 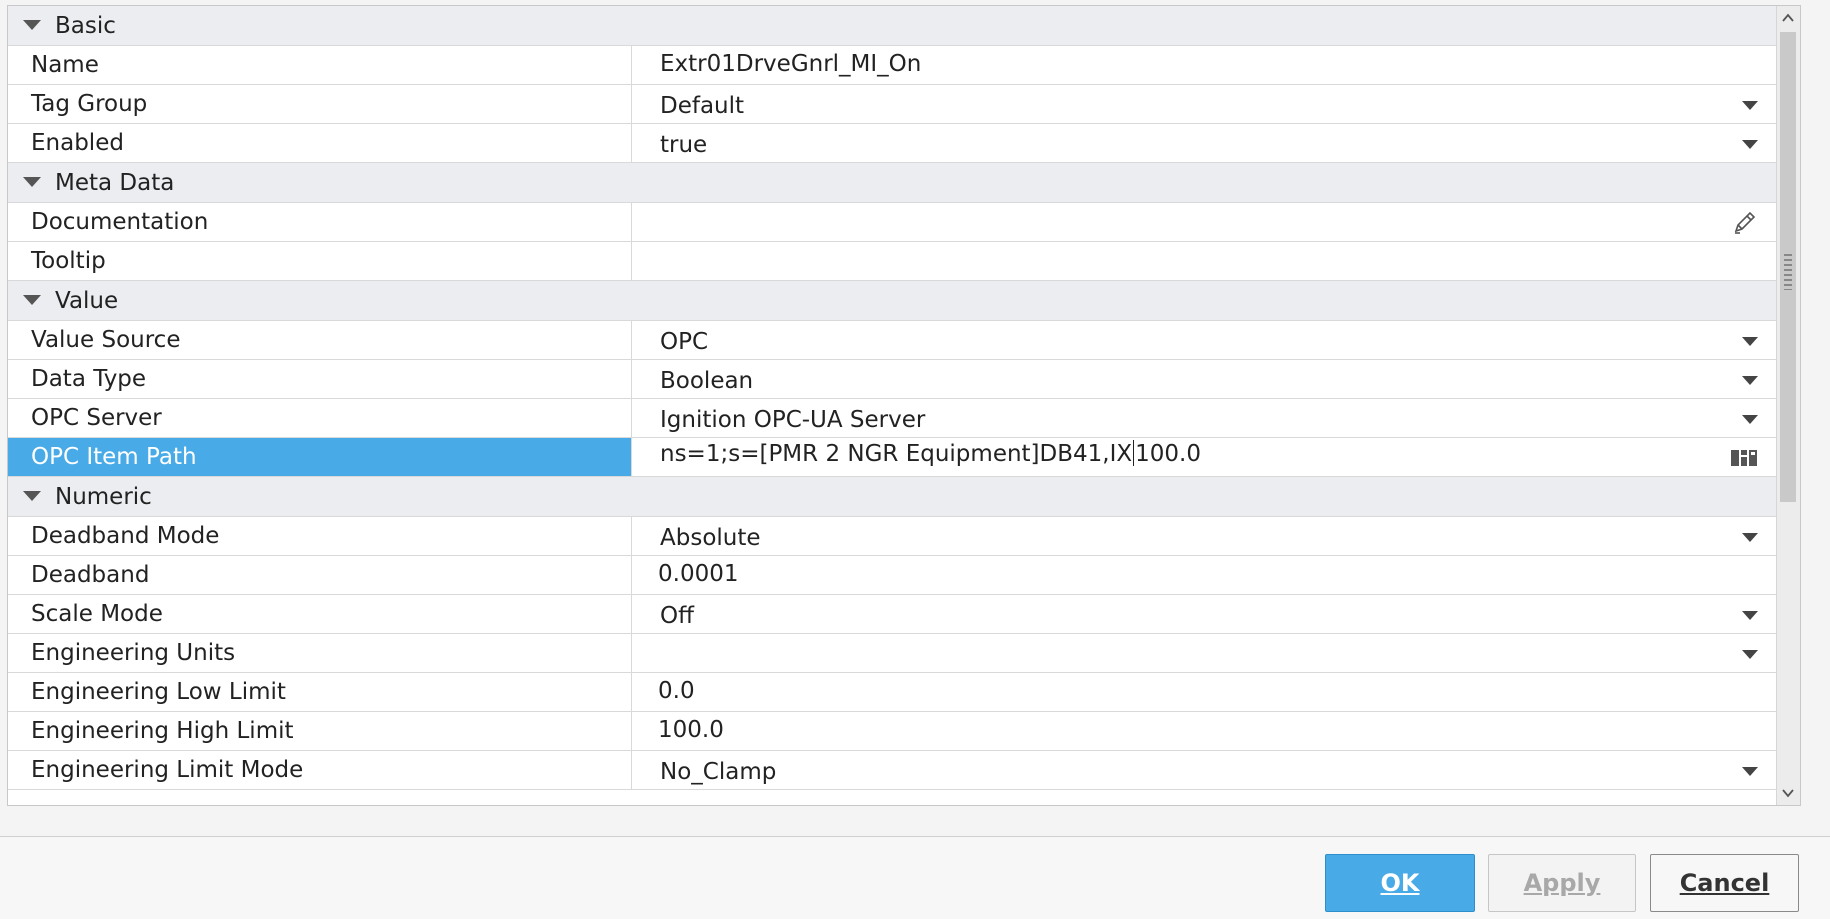 What do you see at coordinates (1788, 272) in the screenshot?
I see `grip-icon` at bounding box center [1788, 272].